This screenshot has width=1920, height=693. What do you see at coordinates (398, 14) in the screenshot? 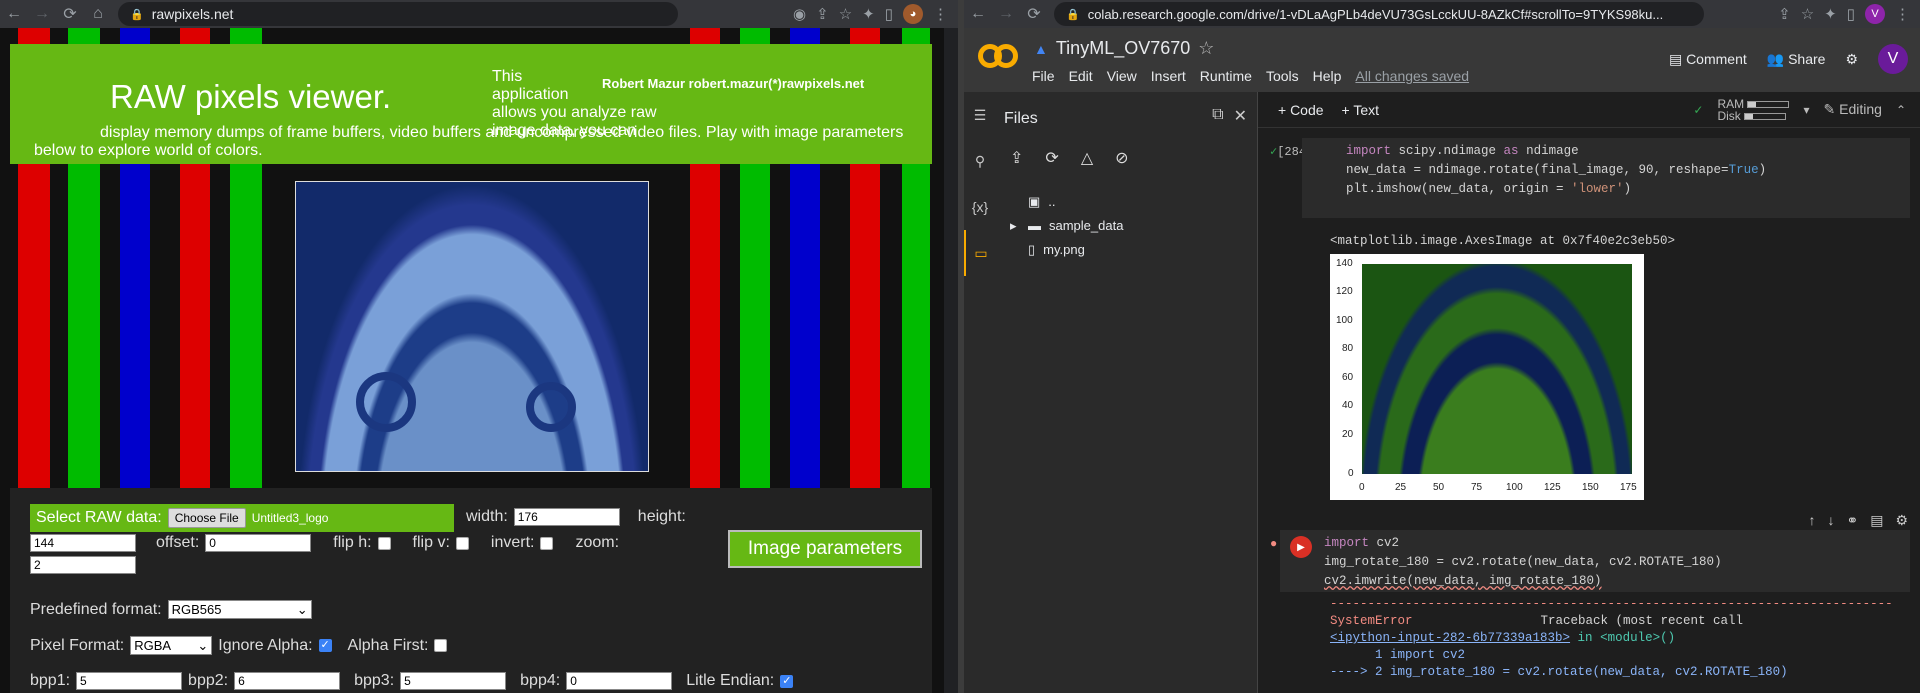
I see `address-bar: 🔒 rawpixels.net` at bounding box center [398, 14].